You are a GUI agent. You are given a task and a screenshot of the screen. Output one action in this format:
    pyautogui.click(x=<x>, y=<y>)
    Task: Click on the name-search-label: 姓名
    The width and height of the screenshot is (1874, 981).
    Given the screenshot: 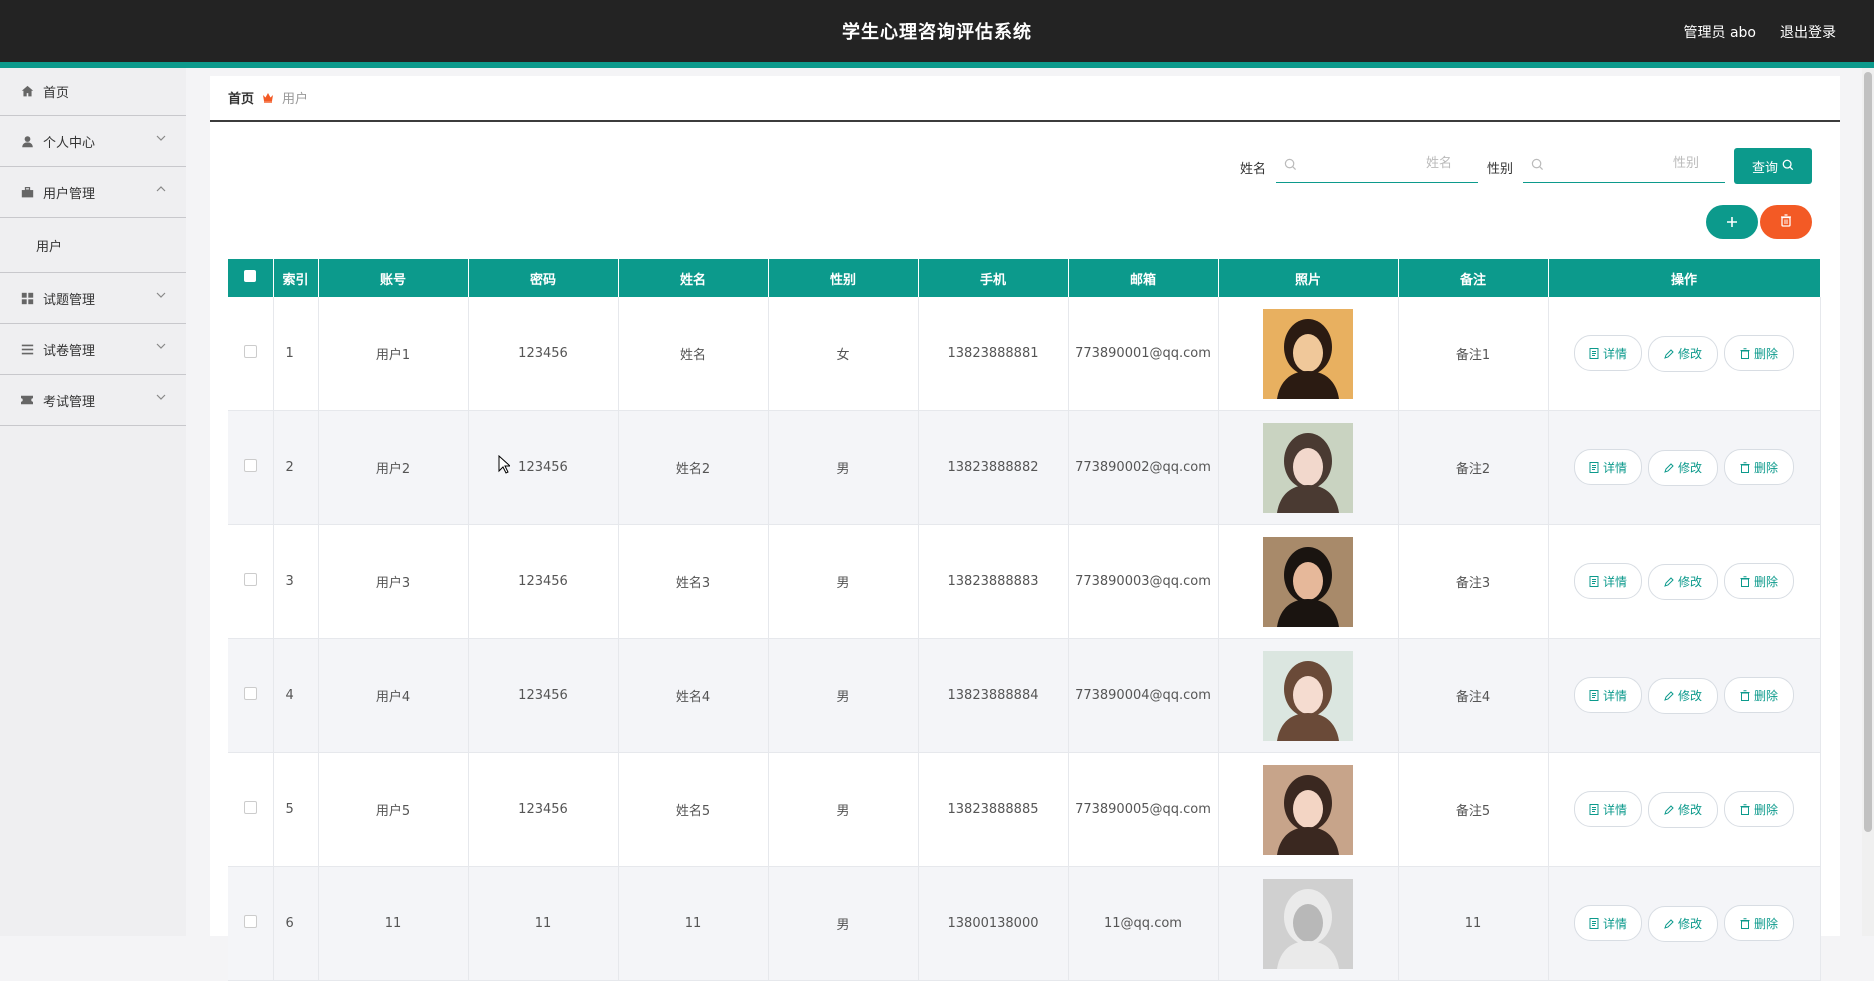 What is the action you would take?
    pyautogui.click(x=1253, y=169)
    